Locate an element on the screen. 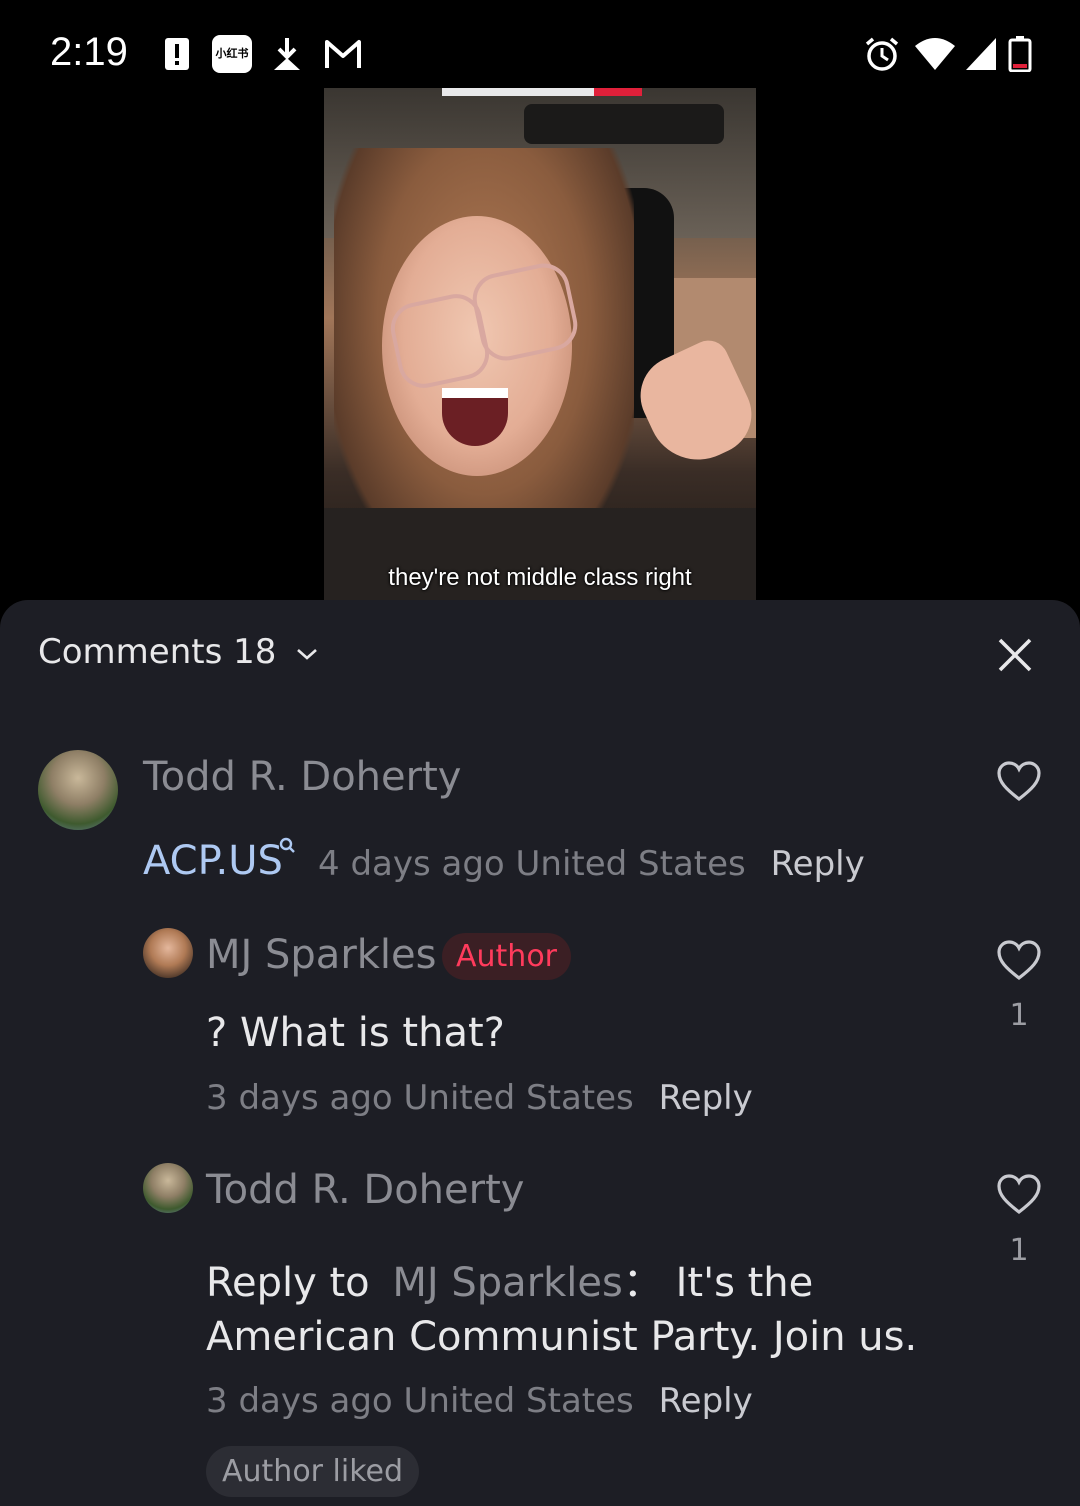 The height and width of the screenshot is (1506, 1080). top-caption-strip is located at coordinates (542, 92).